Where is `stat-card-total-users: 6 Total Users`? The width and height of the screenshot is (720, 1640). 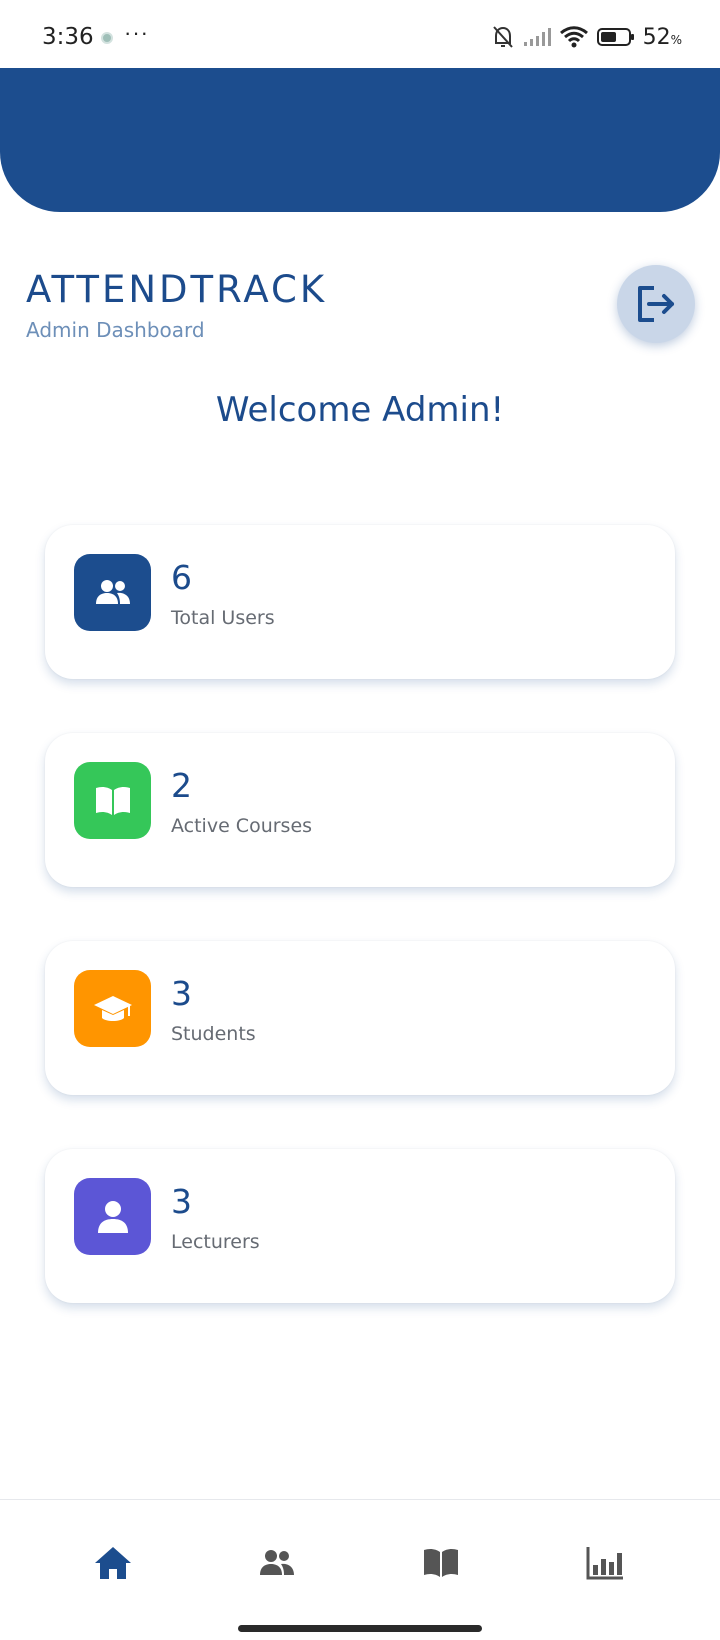
stat-card-total-users: 6 Total Users is located at coordinates (360, 602).